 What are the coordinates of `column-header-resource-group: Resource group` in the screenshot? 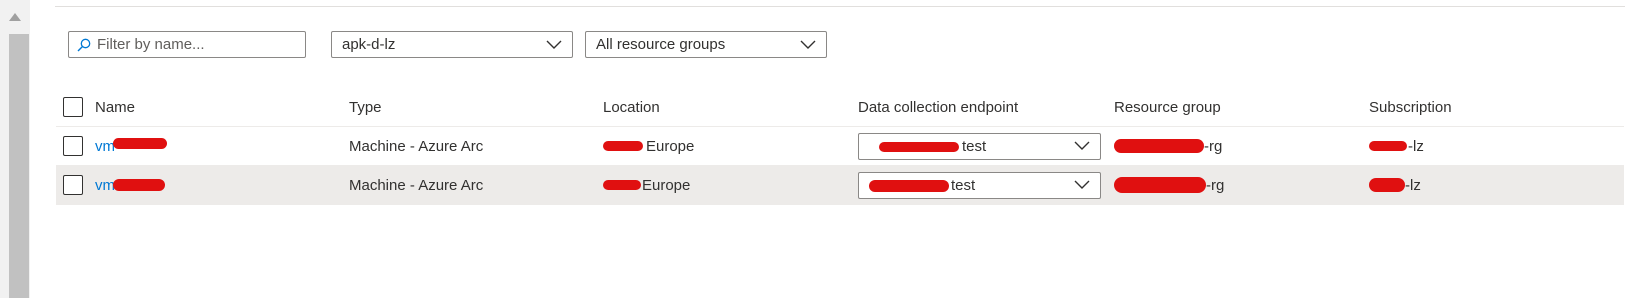 It's located at (1167, 107).